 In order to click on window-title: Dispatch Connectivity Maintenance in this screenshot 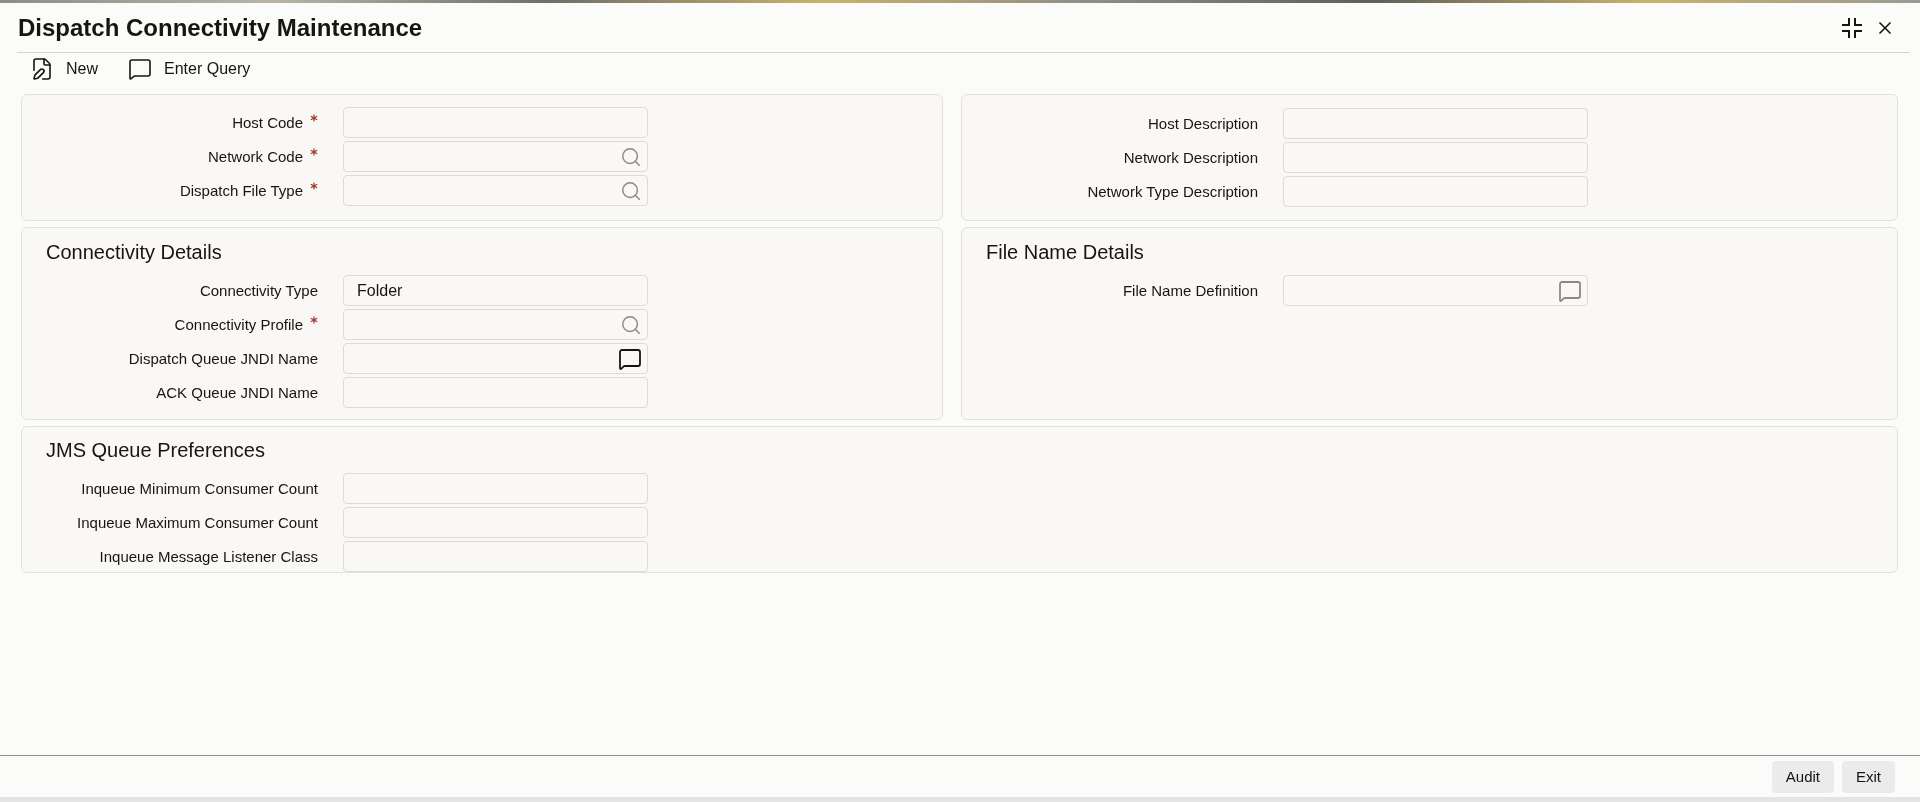, I will do `click(220, 27)`.